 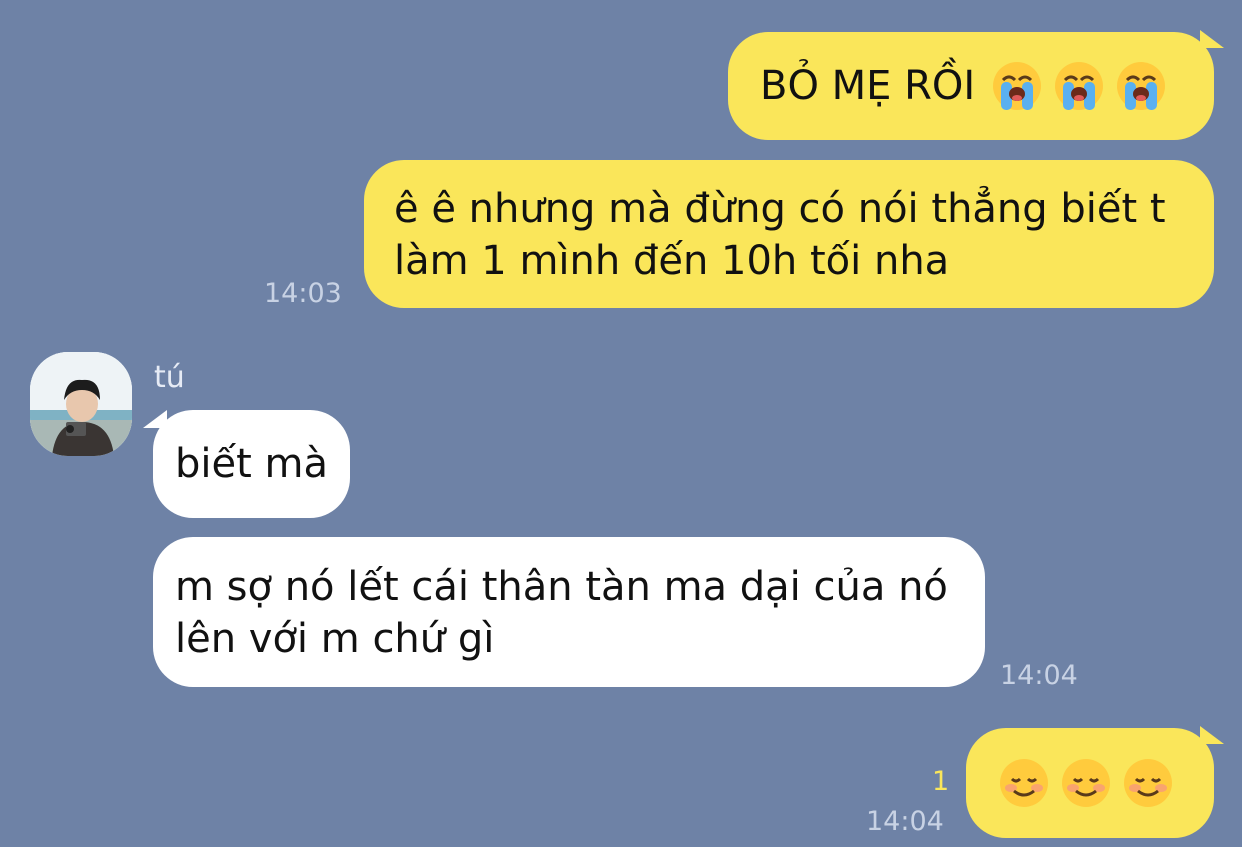 What do you see at coordinates (251, 464) in the screenshot?
I see `message-text: biết mà` at bounding box center [251, 464].